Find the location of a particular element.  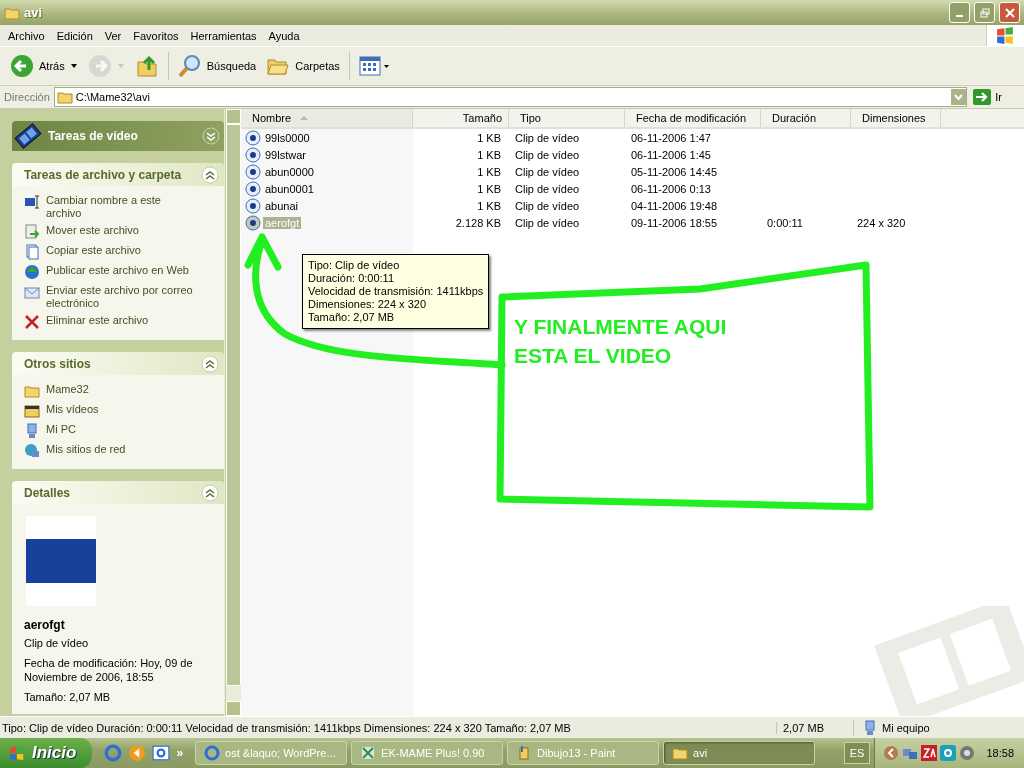

file-type: Clip de vídeo is located at coordinates (57, 643).